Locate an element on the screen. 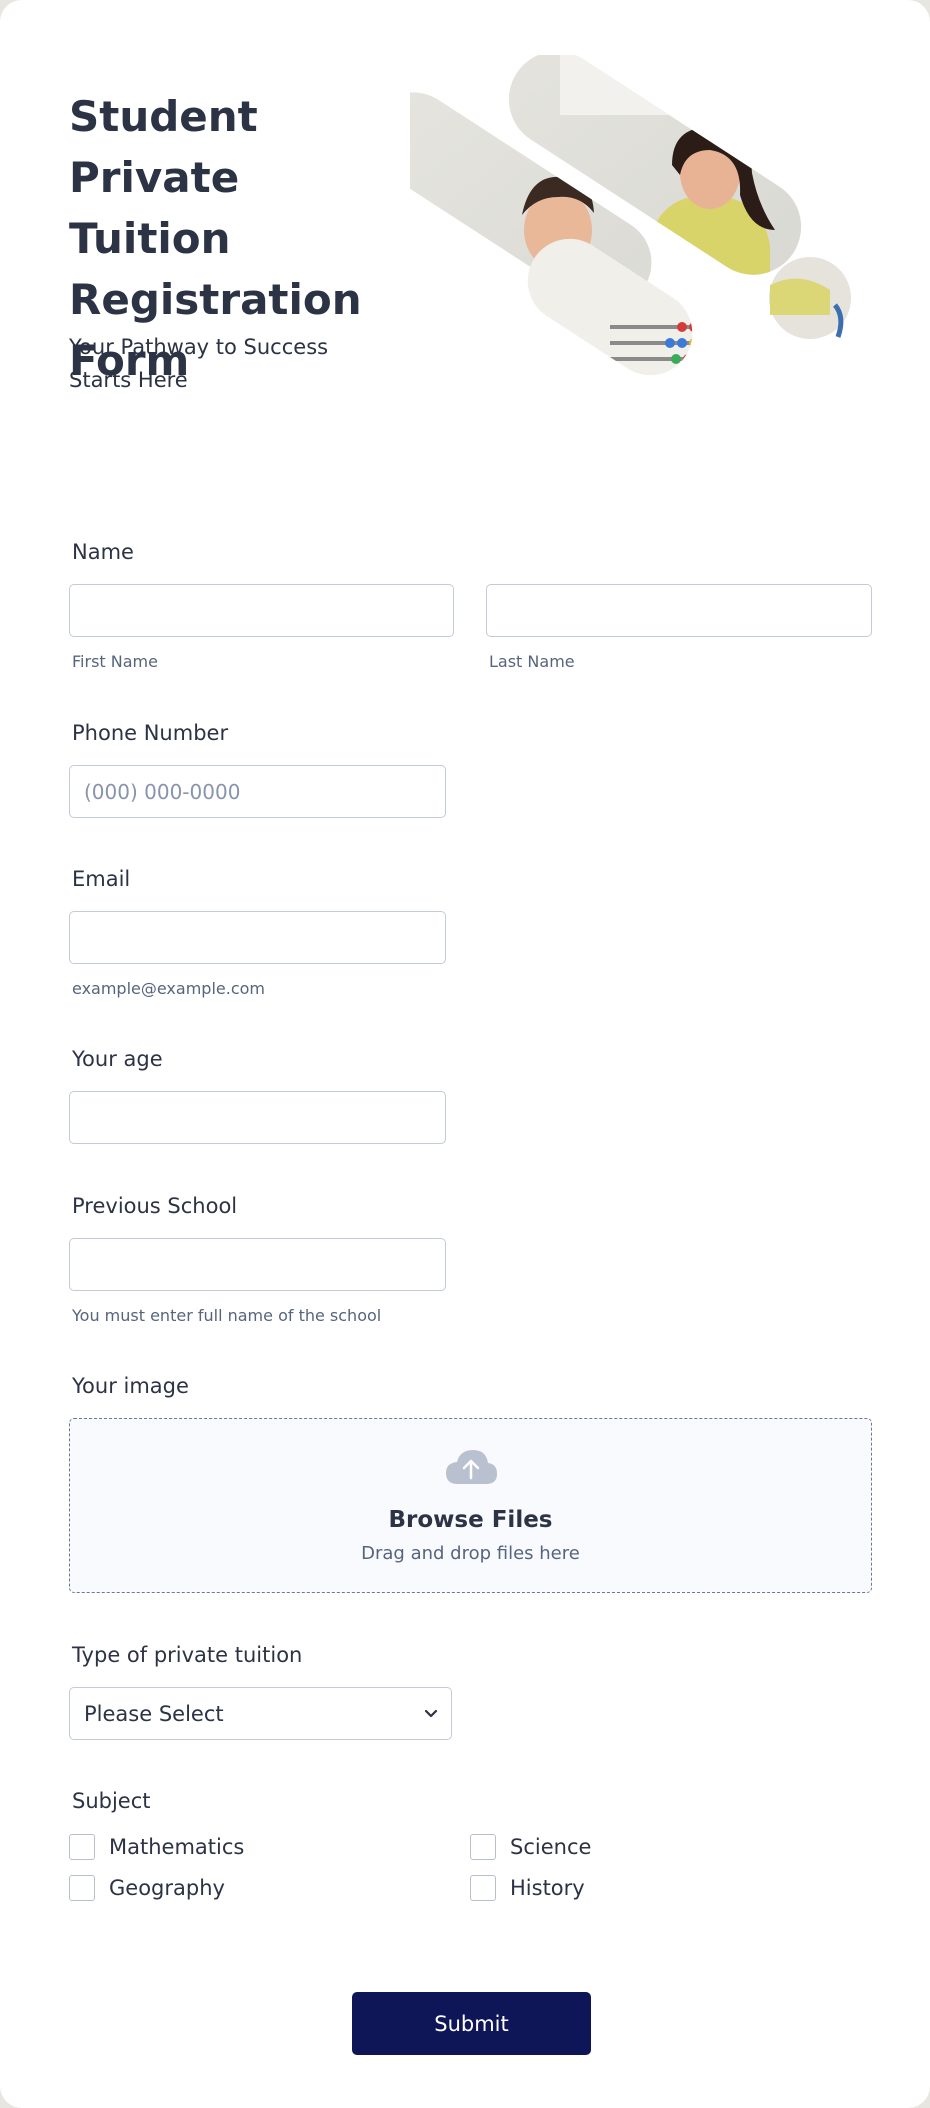 This screenshot has height=2108, width=930. browse-files-text: Browse Files is located at coordinates (470, 1520).